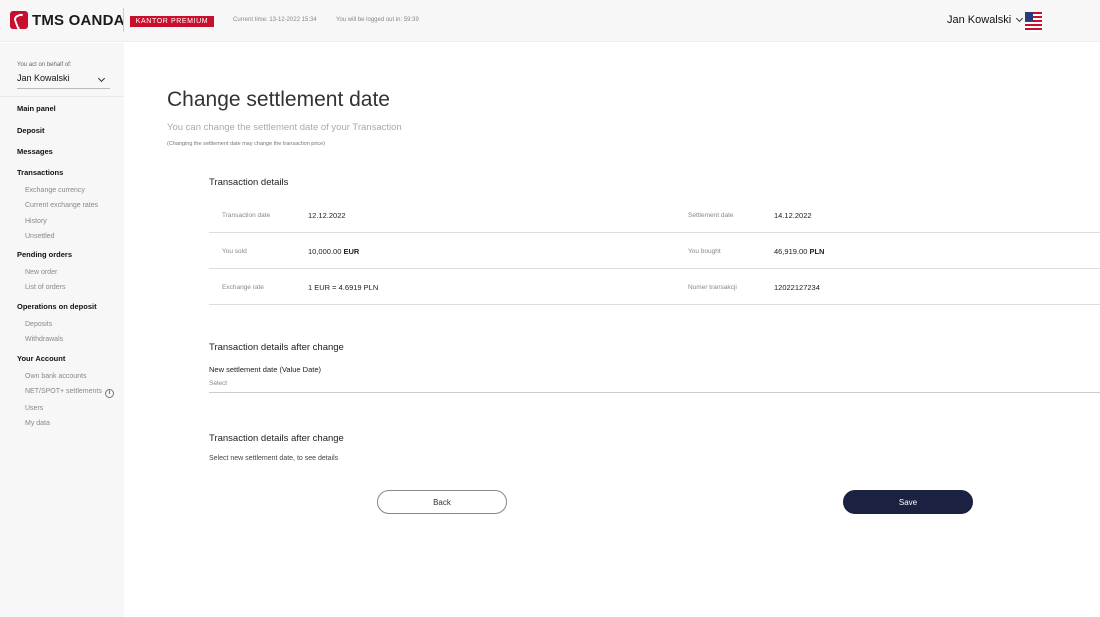 This screenshot has height=617, width=1100. Describe the element at coordinates (40, 172) in the screenshot. I see `nav-transactions: Transactions` at that location.